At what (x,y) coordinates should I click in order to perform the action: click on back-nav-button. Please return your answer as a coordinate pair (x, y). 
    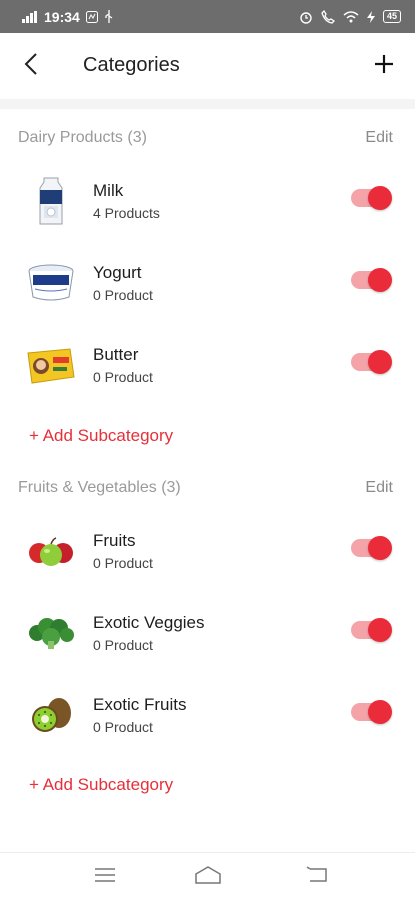
    Looking at the image, I should click on (317, 877).